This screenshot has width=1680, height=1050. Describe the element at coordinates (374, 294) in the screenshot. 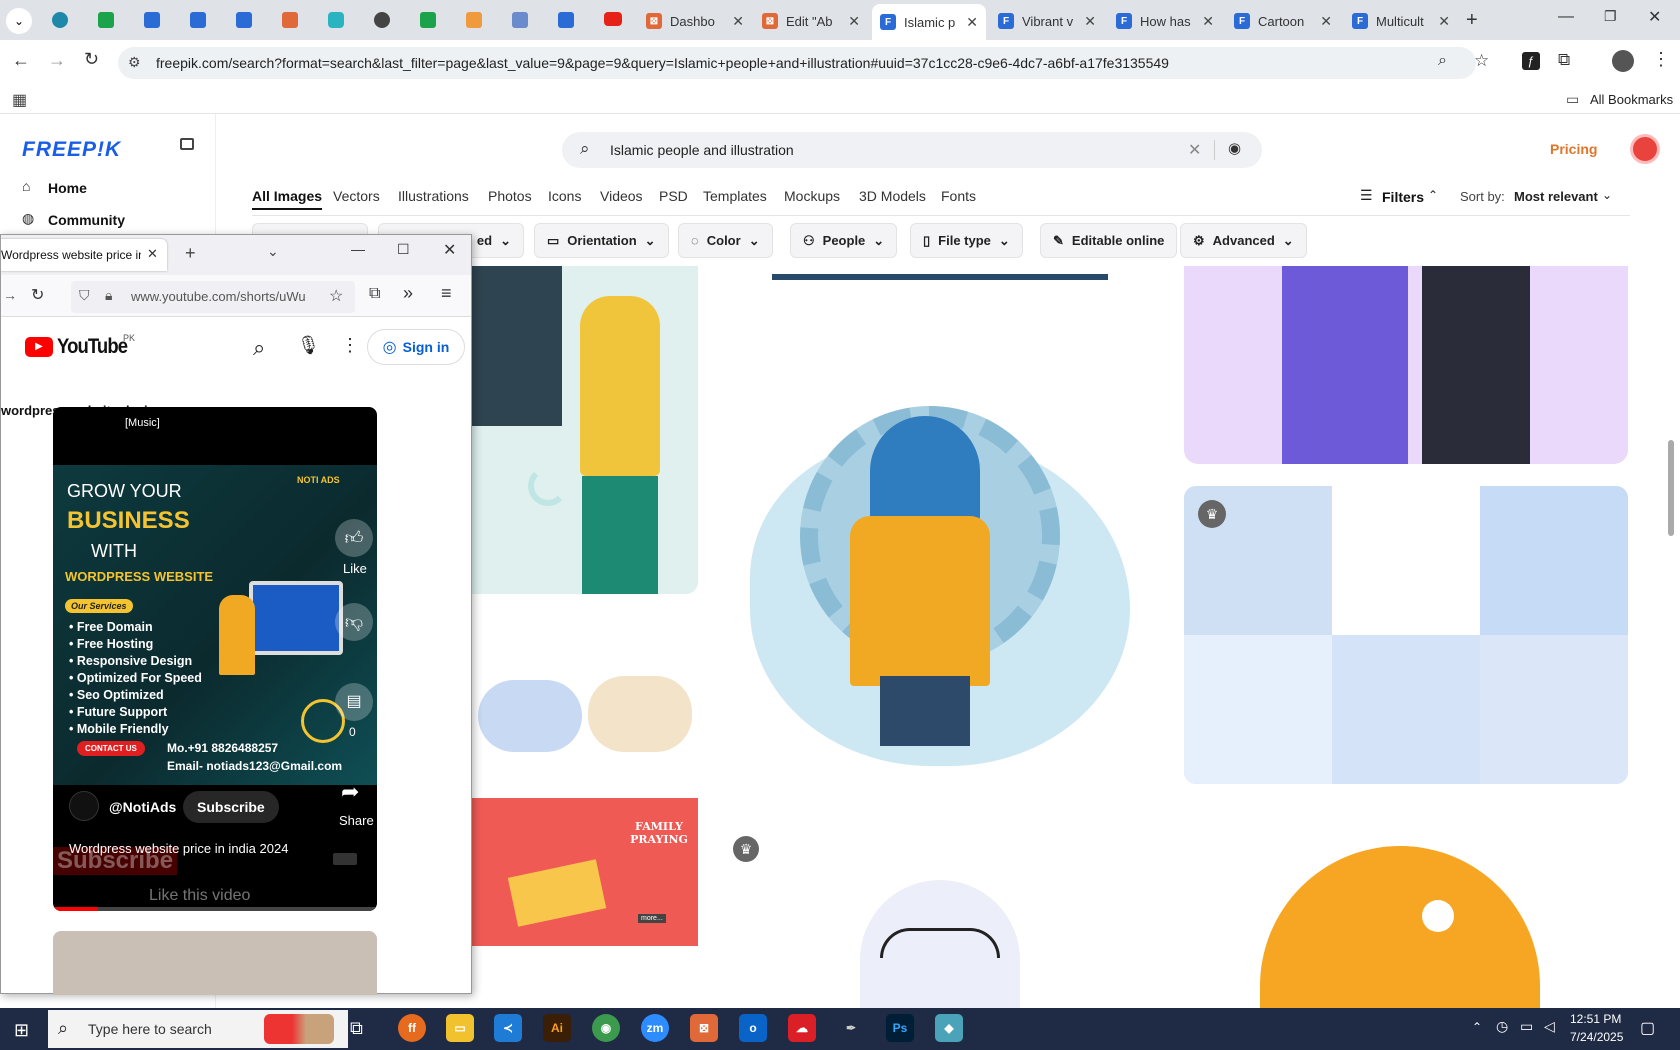

I see `extensions-icon: ⧉` at that location.